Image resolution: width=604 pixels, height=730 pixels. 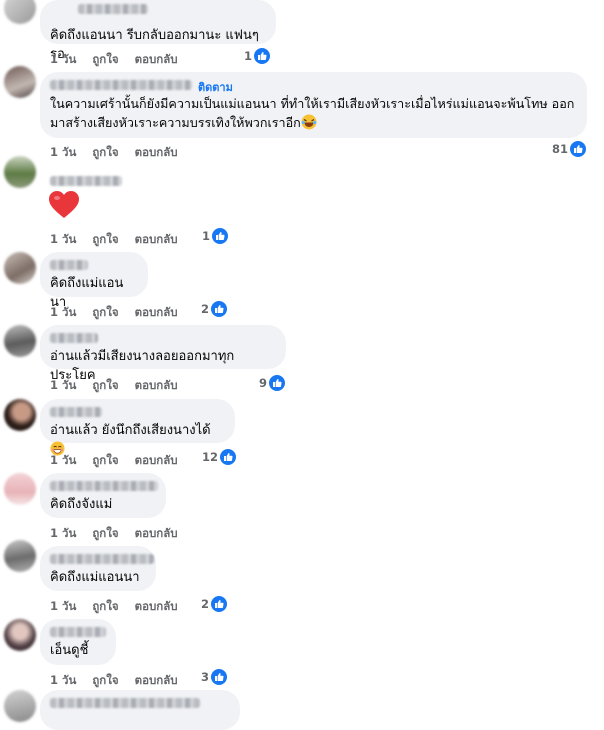 What do you see at coordinates (130, 430) in the screenshot?
I see `comment-text-content: อ่านแล้ว ยังนึกถึงเสียงนางได้` at bounding box center [130, 430].